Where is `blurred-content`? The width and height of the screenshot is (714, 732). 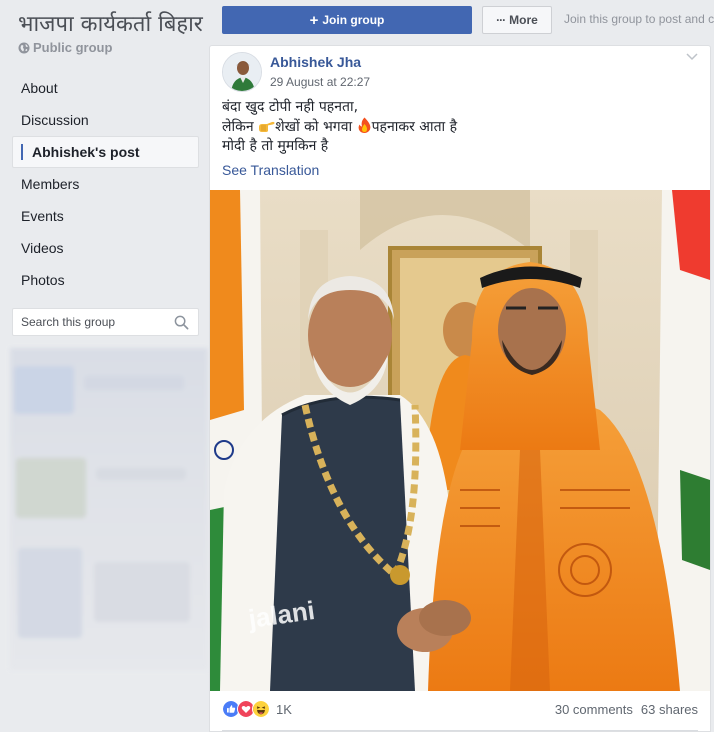 blurred-content is located at coordinates (109, 509).